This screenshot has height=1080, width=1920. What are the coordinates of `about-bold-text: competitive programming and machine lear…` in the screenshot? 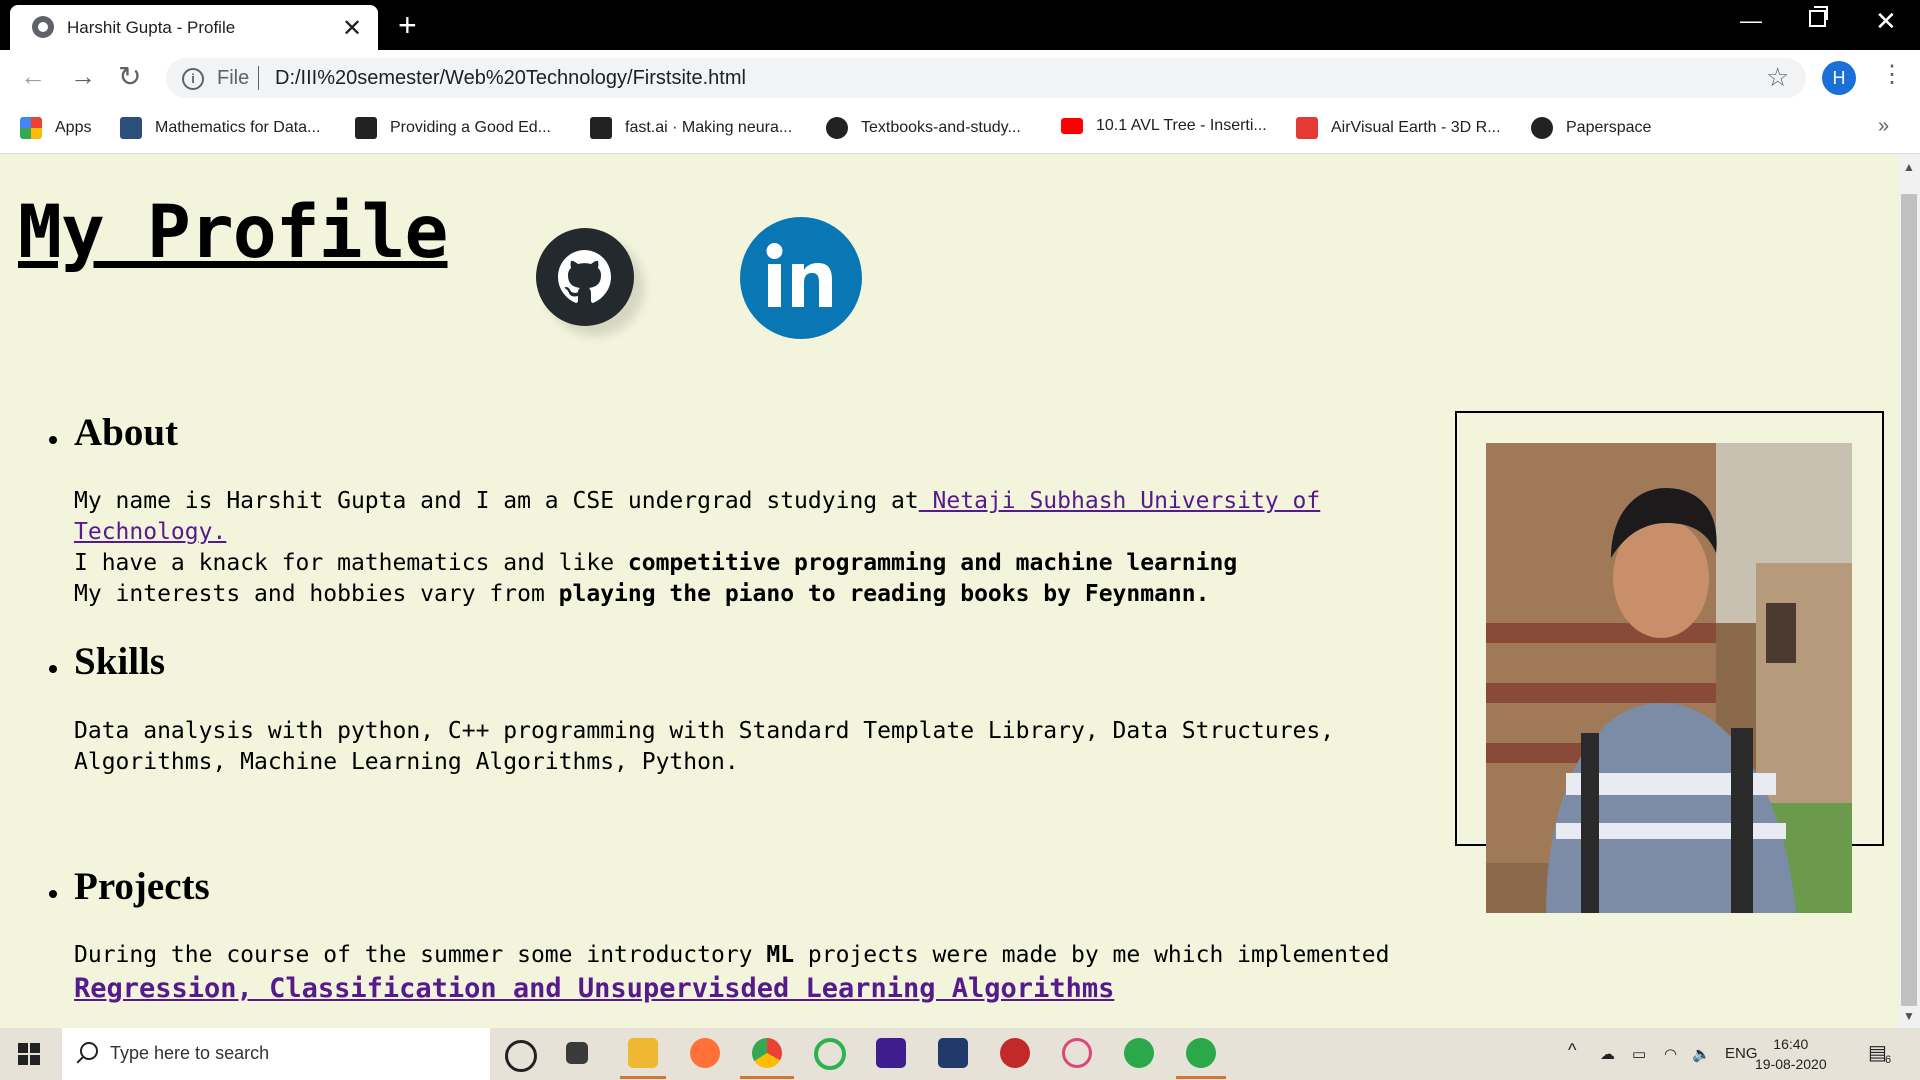 It's located at (932, 563).